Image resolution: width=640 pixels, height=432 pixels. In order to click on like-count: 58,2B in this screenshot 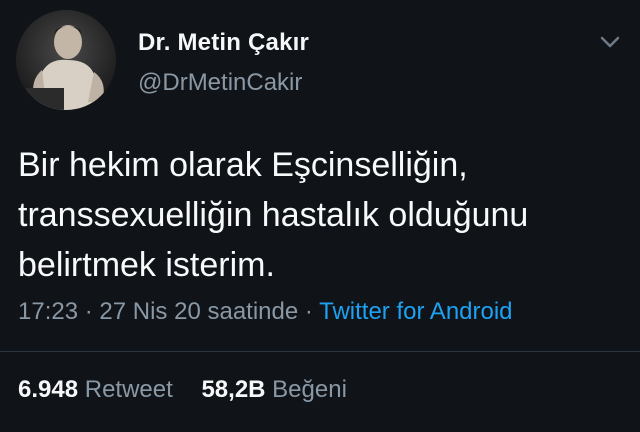, I will do `click(233, 389)`.